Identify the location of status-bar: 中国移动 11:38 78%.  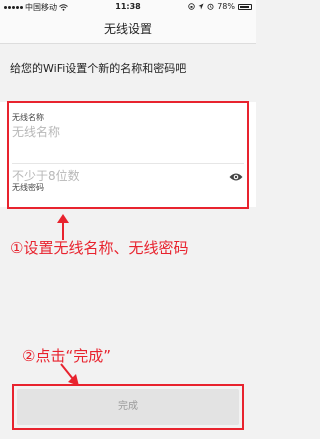
(128, 7).